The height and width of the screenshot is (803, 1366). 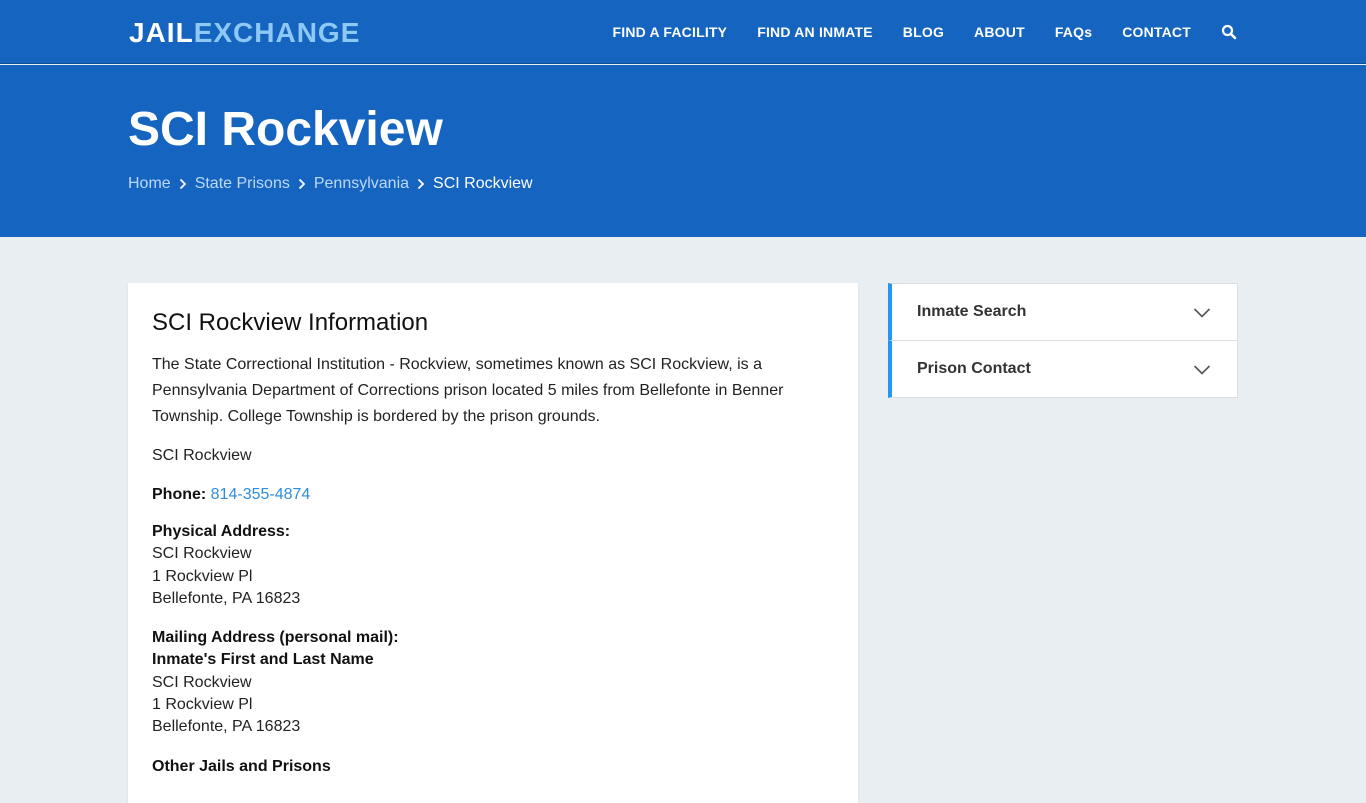 I want to click on breadcrumb-current: SCI Rockview, so click(x=483, y=183).